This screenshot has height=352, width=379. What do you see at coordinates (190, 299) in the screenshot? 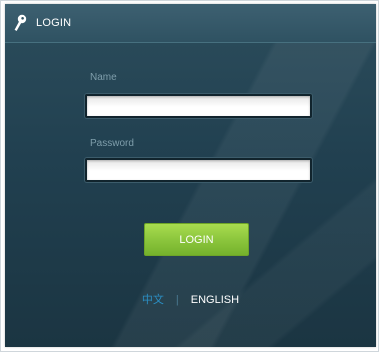
I see `language-switcher: 中文 | ENGLISH` at bounding box center [190, 299].